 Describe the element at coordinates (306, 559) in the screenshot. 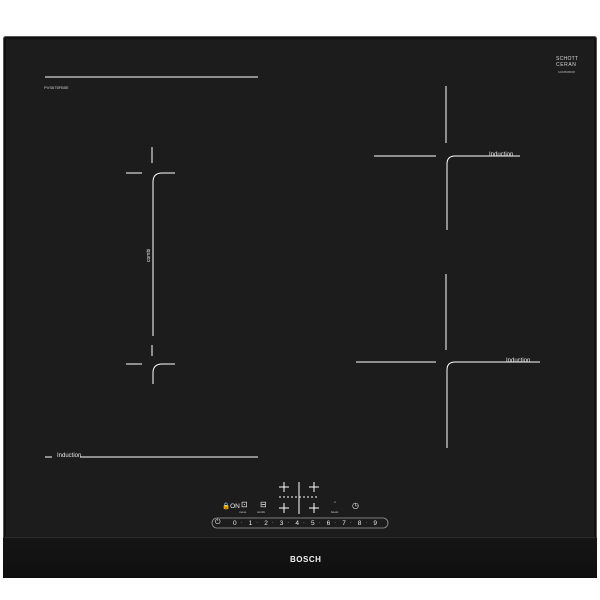

I see `brand-logo: BOSCH` at that location.